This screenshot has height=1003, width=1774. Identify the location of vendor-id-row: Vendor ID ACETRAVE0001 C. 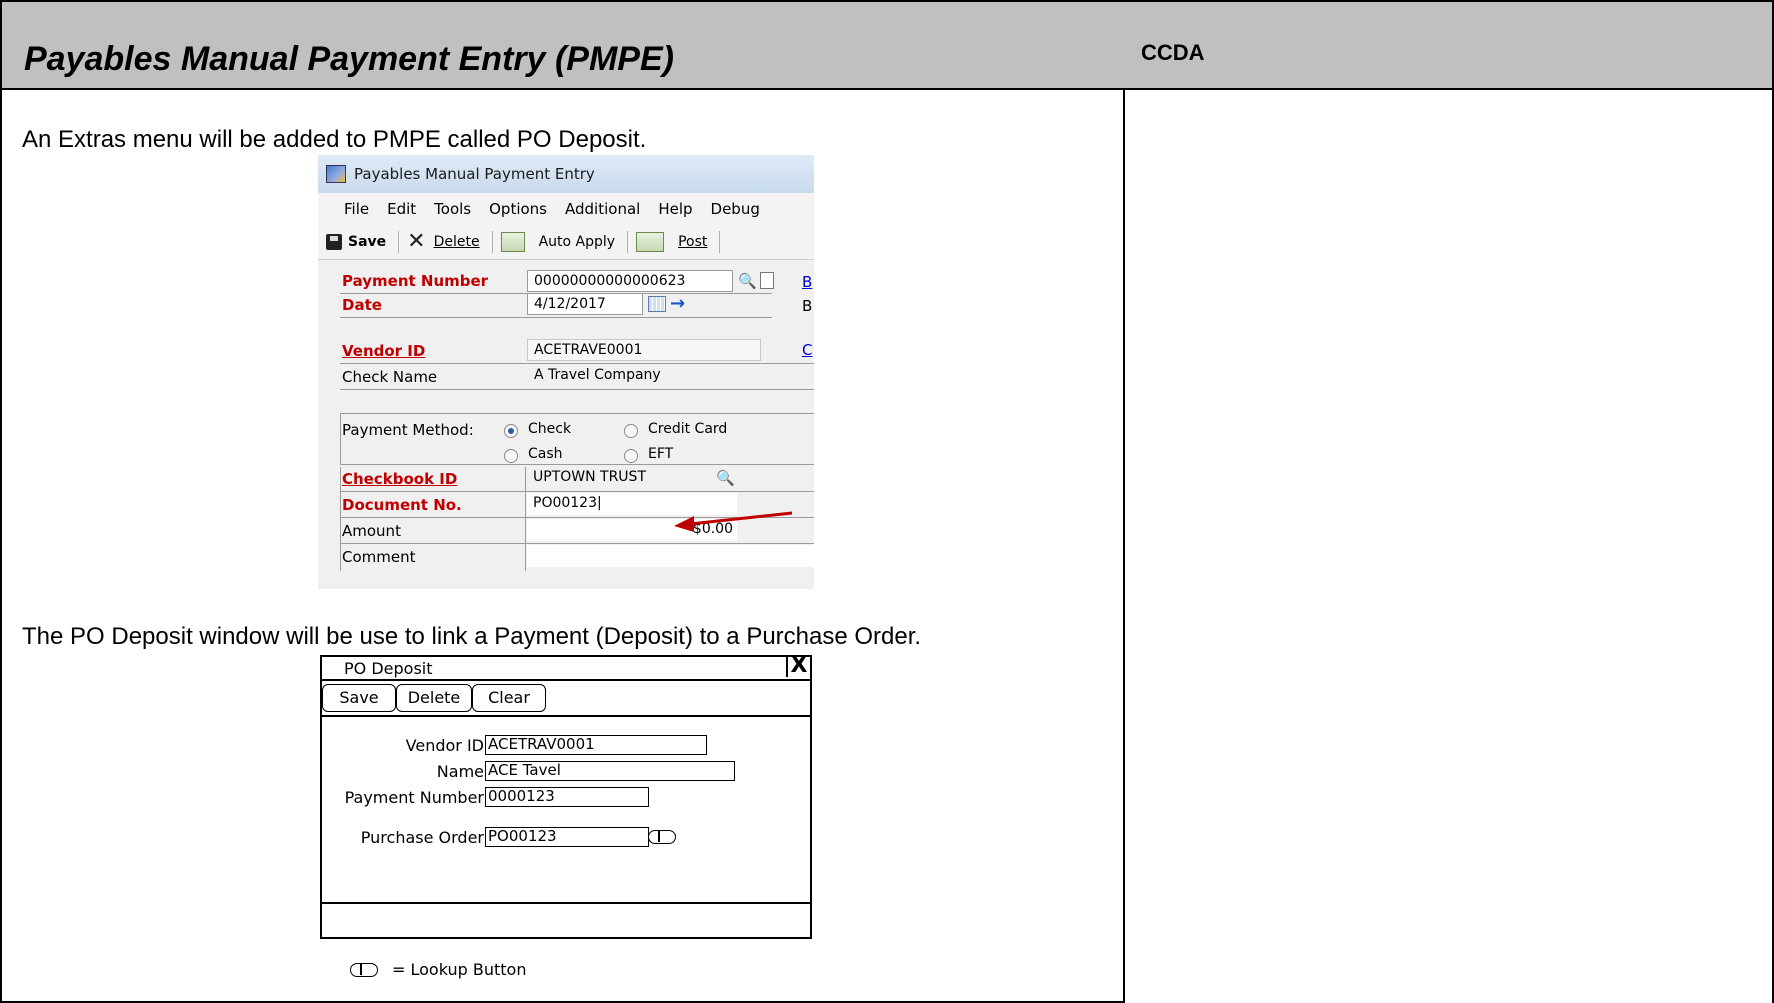
(566, 351).